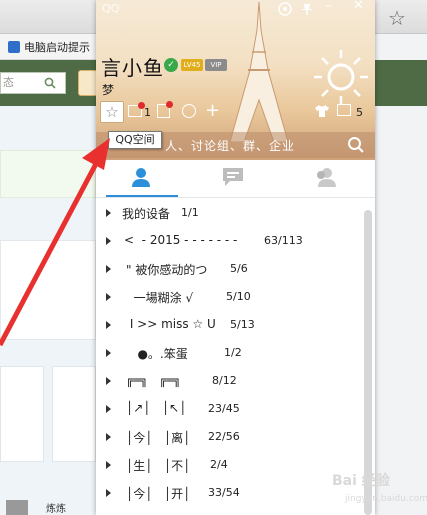 This screenshot has height=515, width=427. I want to click on group-row: 一場糊涂 √ 5/10, so click(229, 297).